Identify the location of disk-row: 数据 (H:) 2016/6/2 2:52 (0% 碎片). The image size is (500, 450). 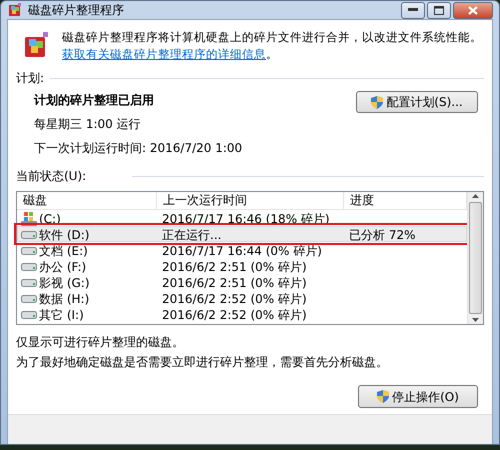
(242, 298).